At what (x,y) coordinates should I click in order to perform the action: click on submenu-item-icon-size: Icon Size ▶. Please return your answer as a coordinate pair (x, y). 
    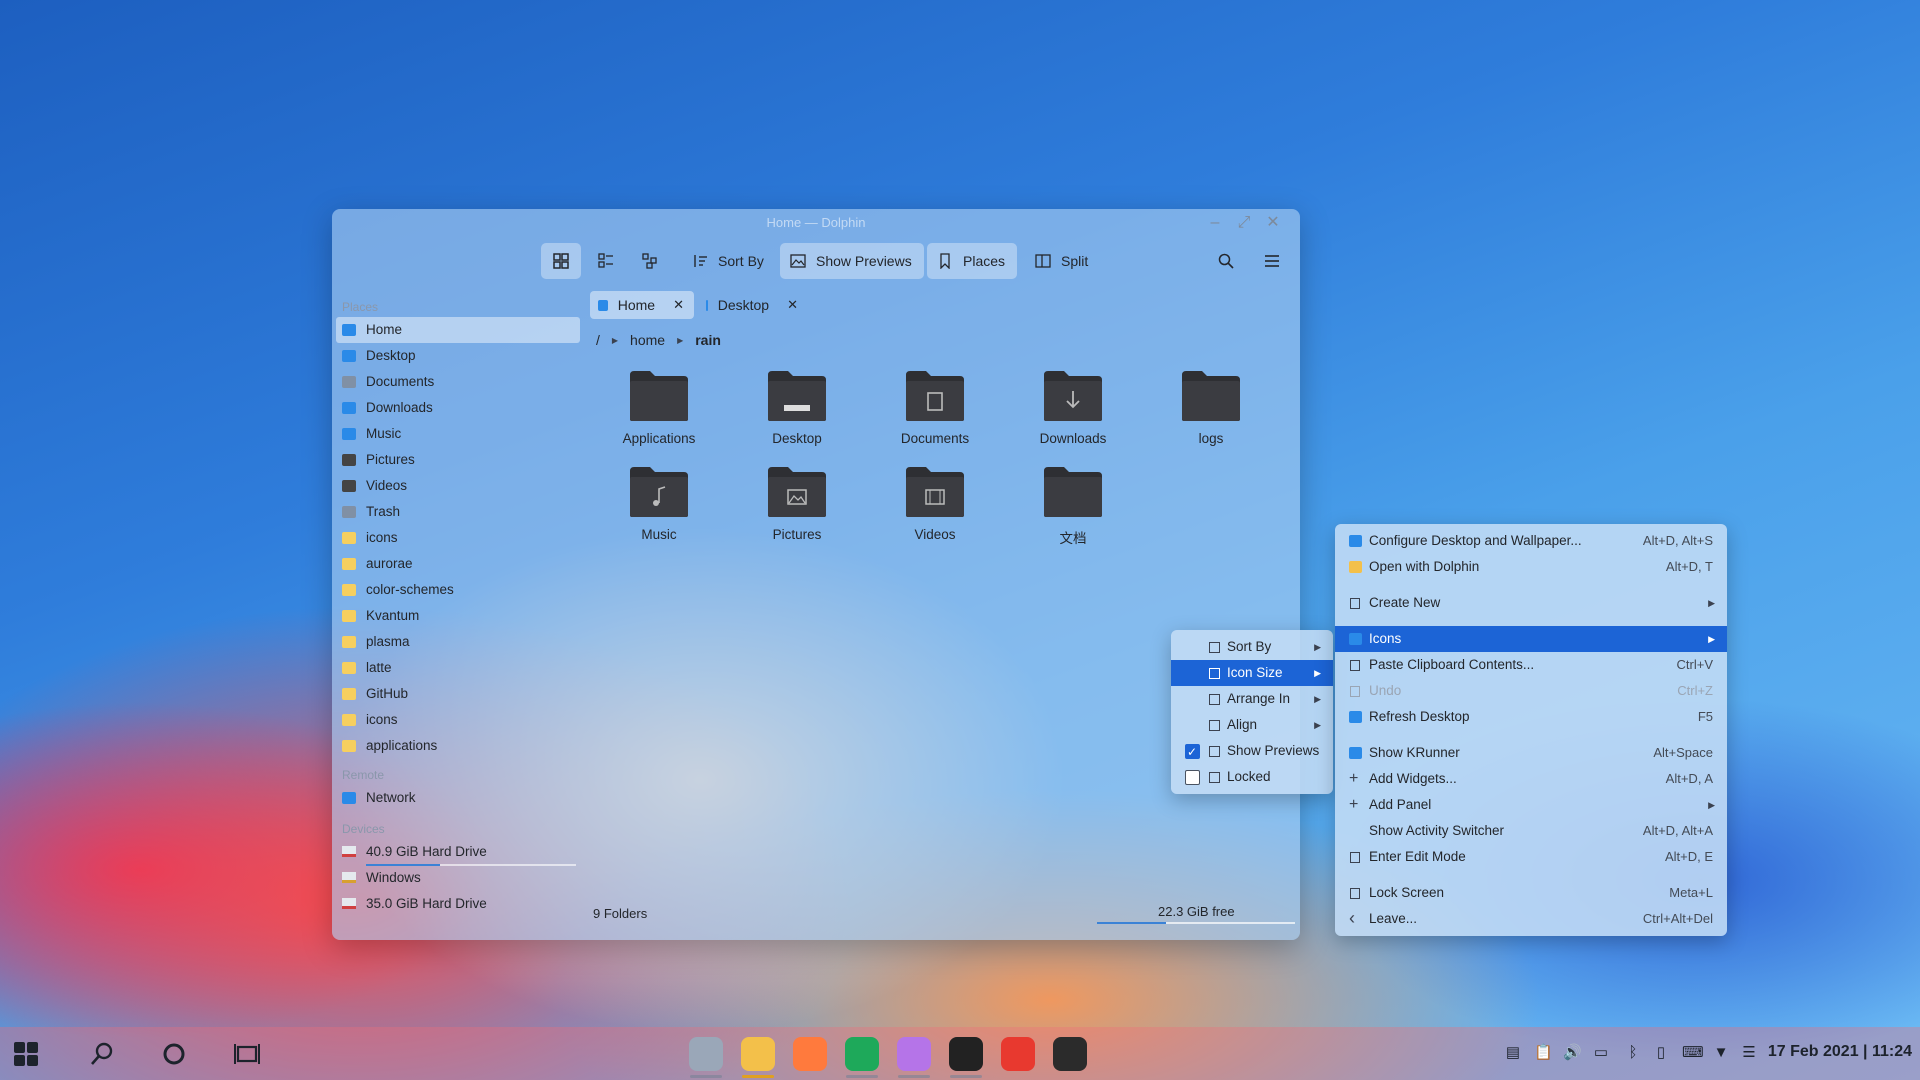
    Looking at the image, I should click on (1252, 673).